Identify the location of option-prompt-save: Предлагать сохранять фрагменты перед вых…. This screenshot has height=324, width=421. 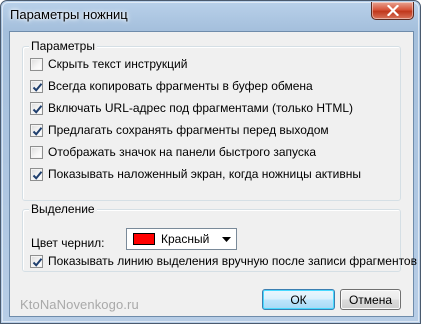
(179, 130).